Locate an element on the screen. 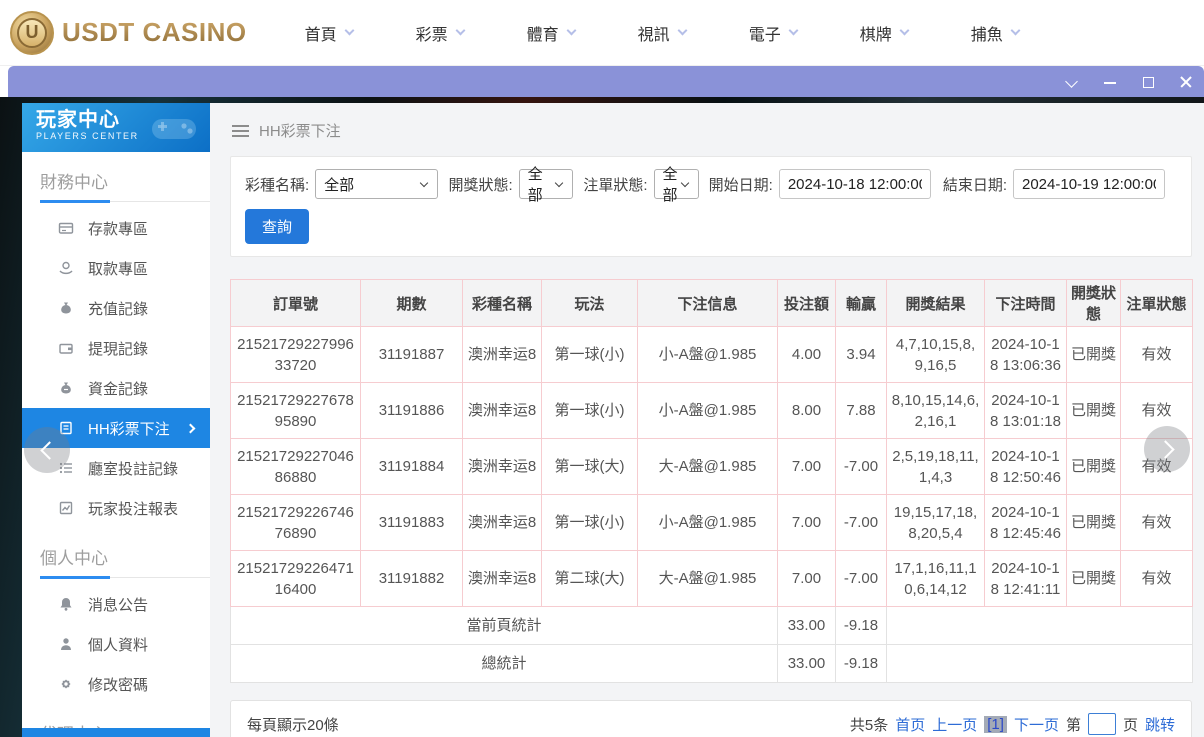  table-cell: 4.00 is located at coordinates (806, 354).